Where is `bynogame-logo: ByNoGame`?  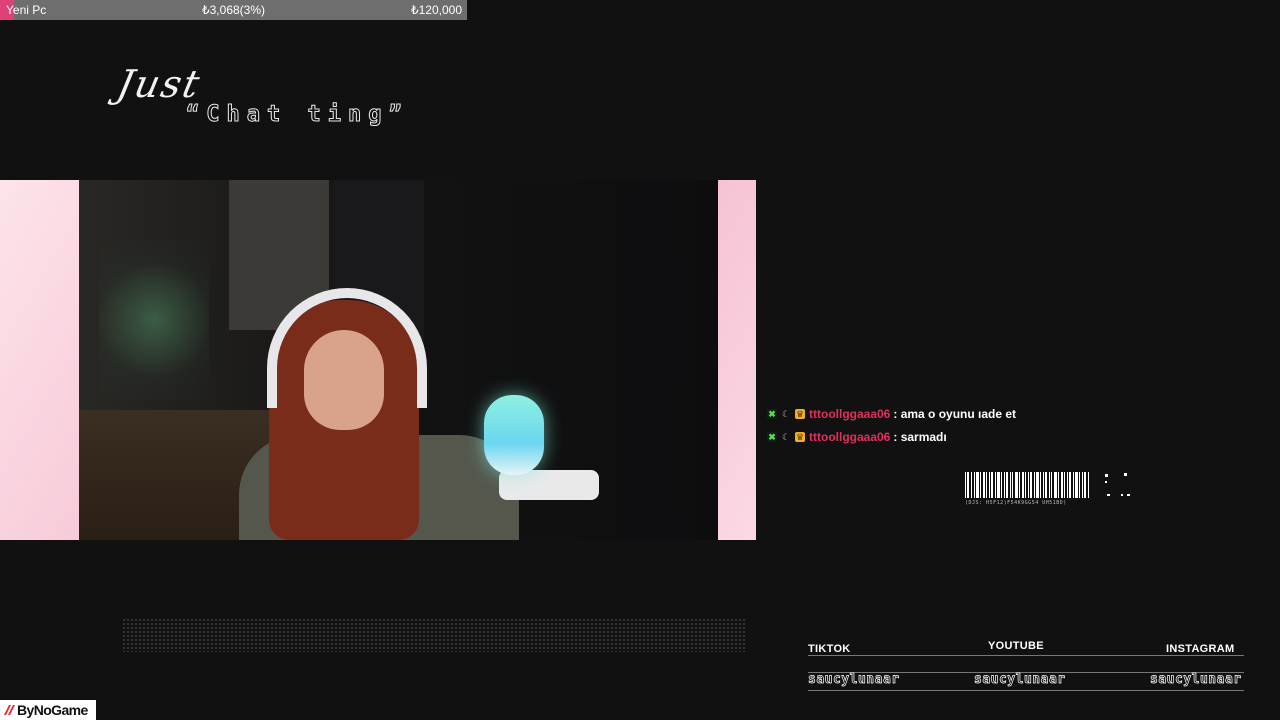
bynogame-logo: ByNoGame is located at coordinates (48, 710).